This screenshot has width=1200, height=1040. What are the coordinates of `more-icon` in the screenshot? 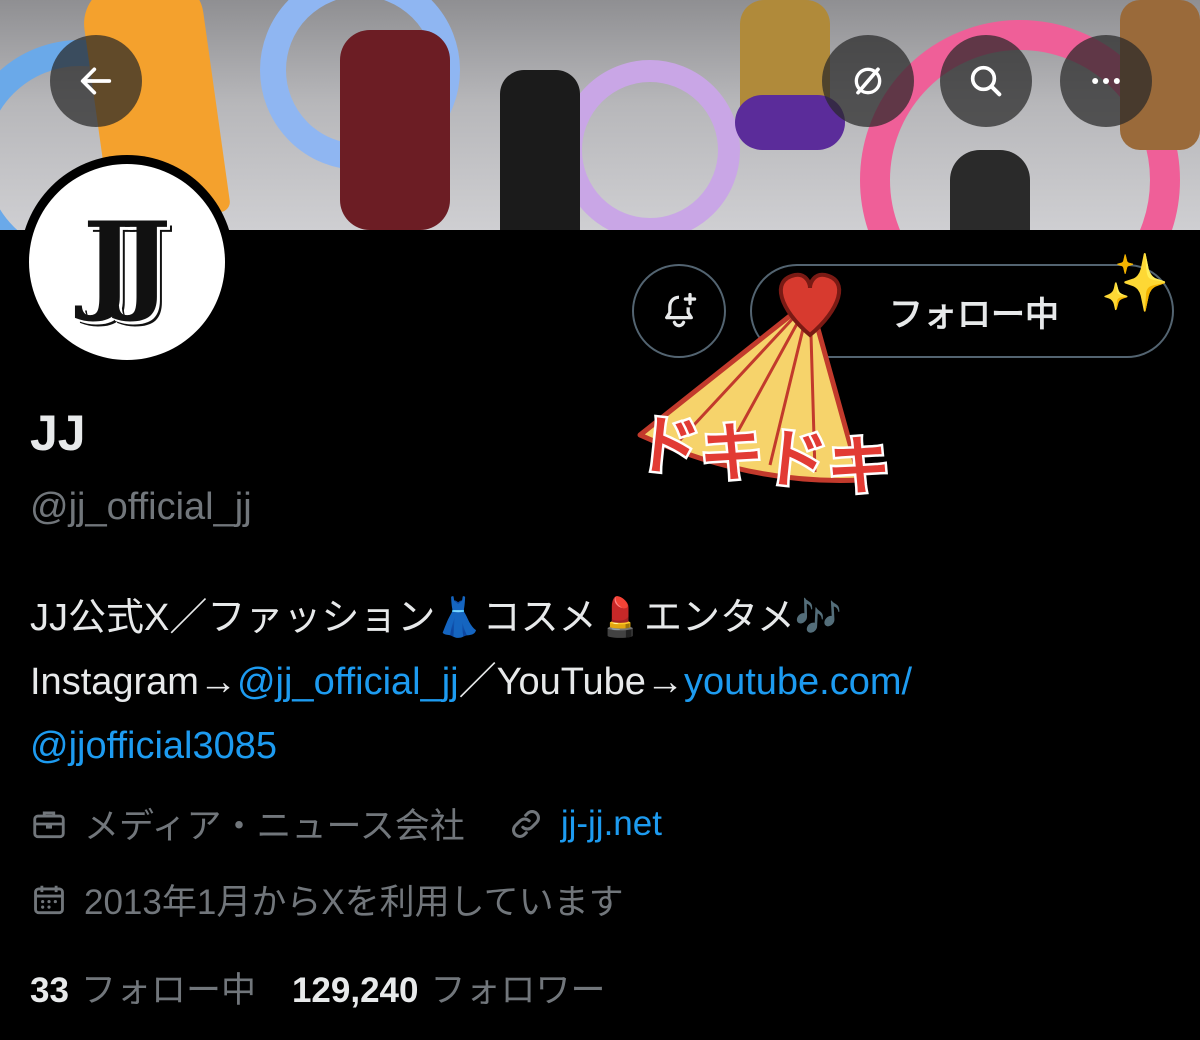 It's located at (1106, 81).